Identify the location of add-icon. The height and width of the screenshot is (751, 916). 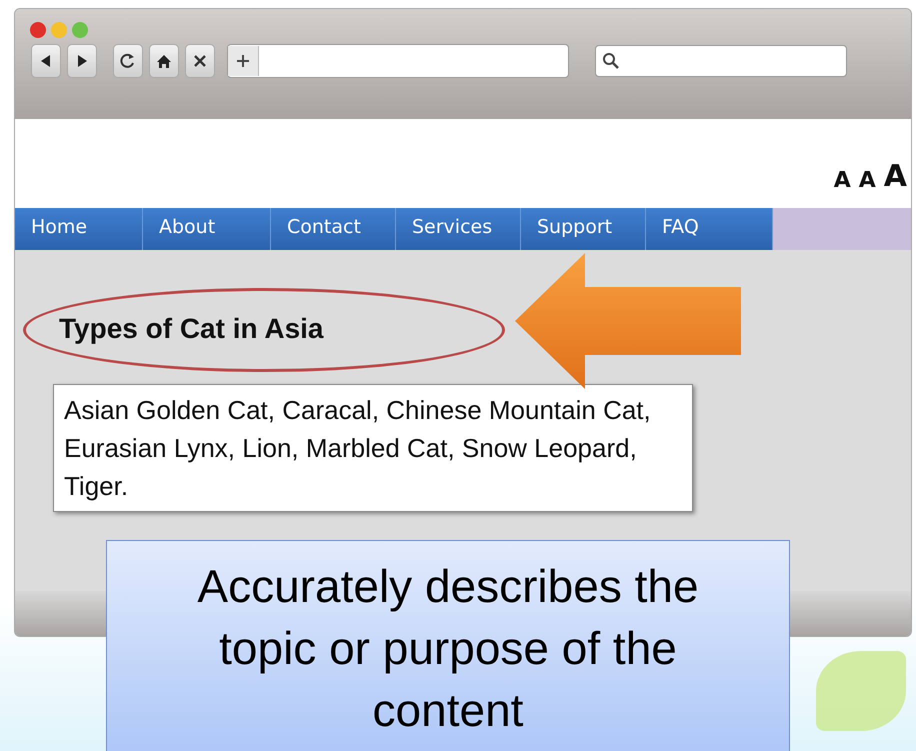
(243, 61).